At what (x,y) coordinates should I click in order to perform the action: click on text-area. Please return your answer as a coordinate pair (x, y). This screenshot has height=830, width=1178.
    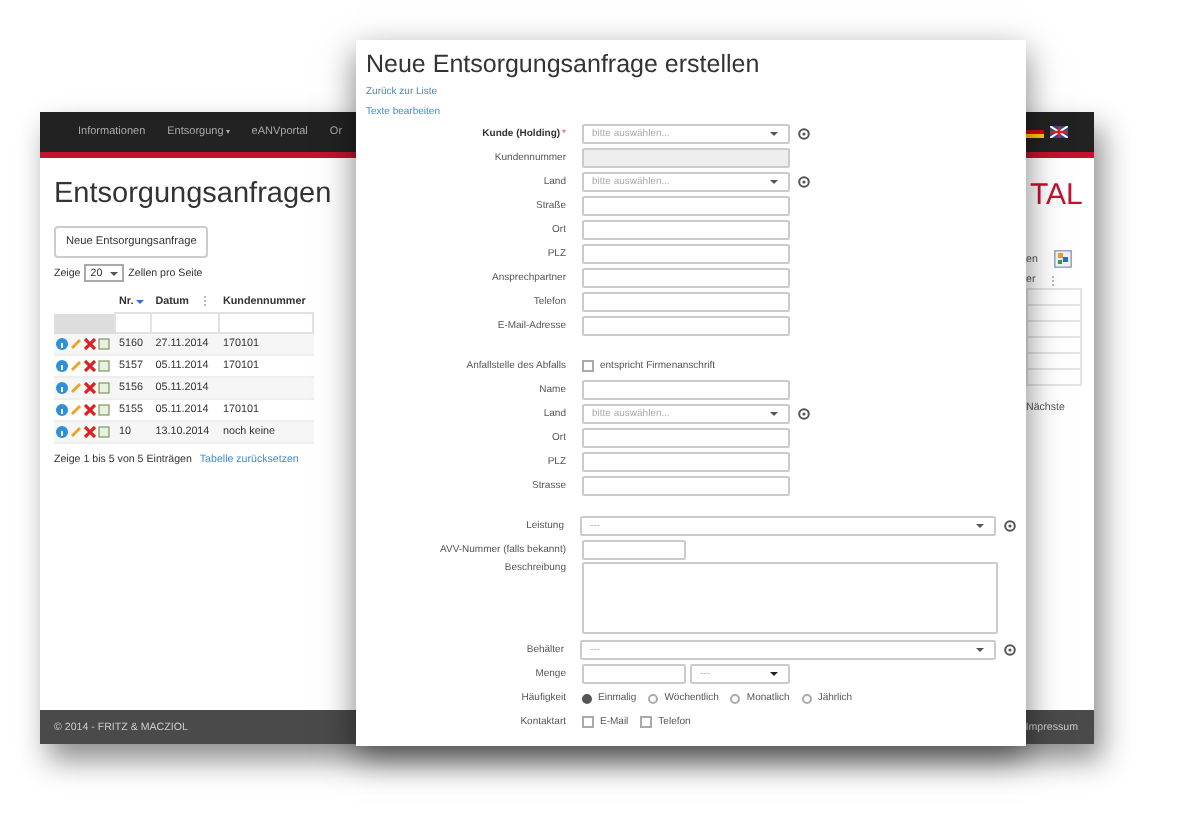
    Looking at the image, I should click on (790, 598).